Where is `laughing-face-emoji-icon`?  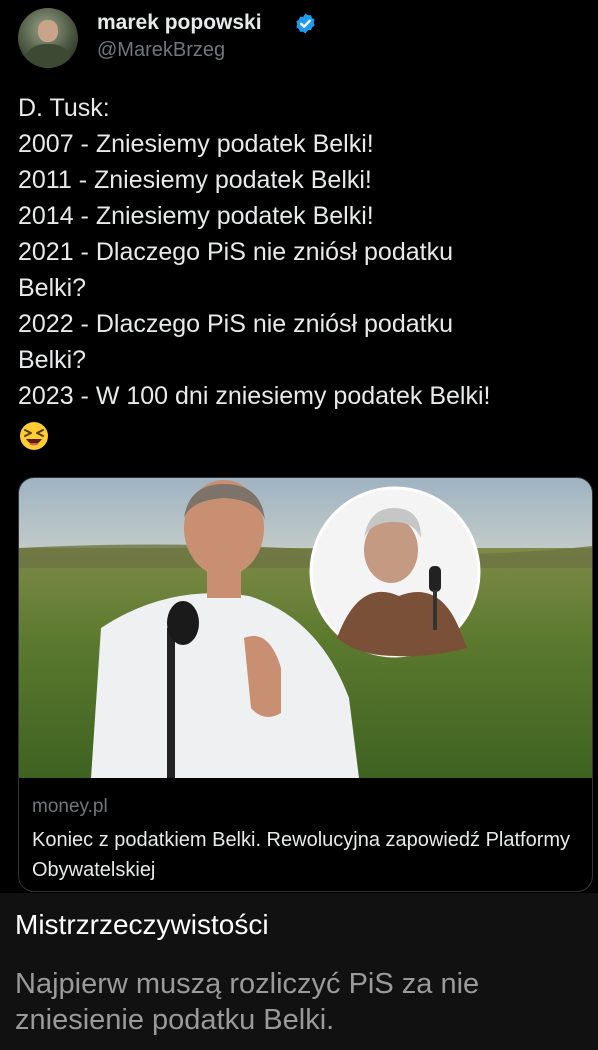 laughing-face-emoji-icon is located at coordinates (34, 436).